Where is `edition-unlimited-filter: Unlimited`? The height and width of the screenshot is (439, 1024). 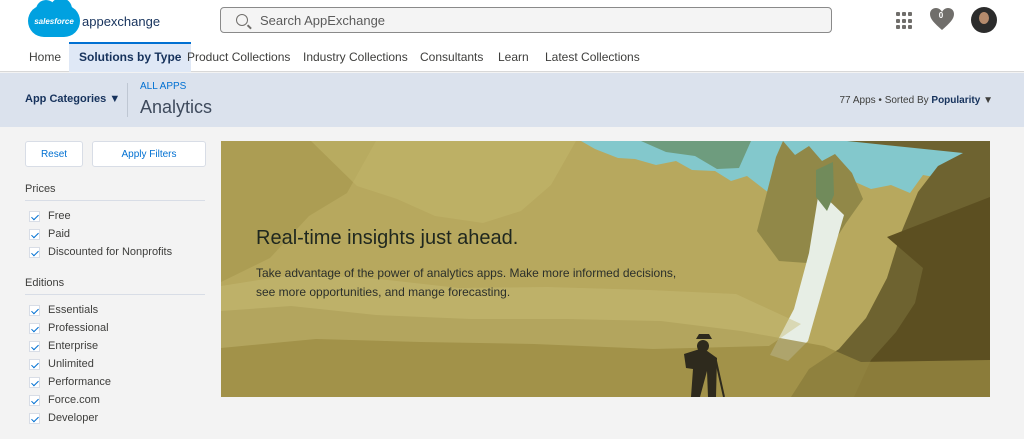 edition-unlimited-filter: Unlimited is located at coordinates (61, 364).